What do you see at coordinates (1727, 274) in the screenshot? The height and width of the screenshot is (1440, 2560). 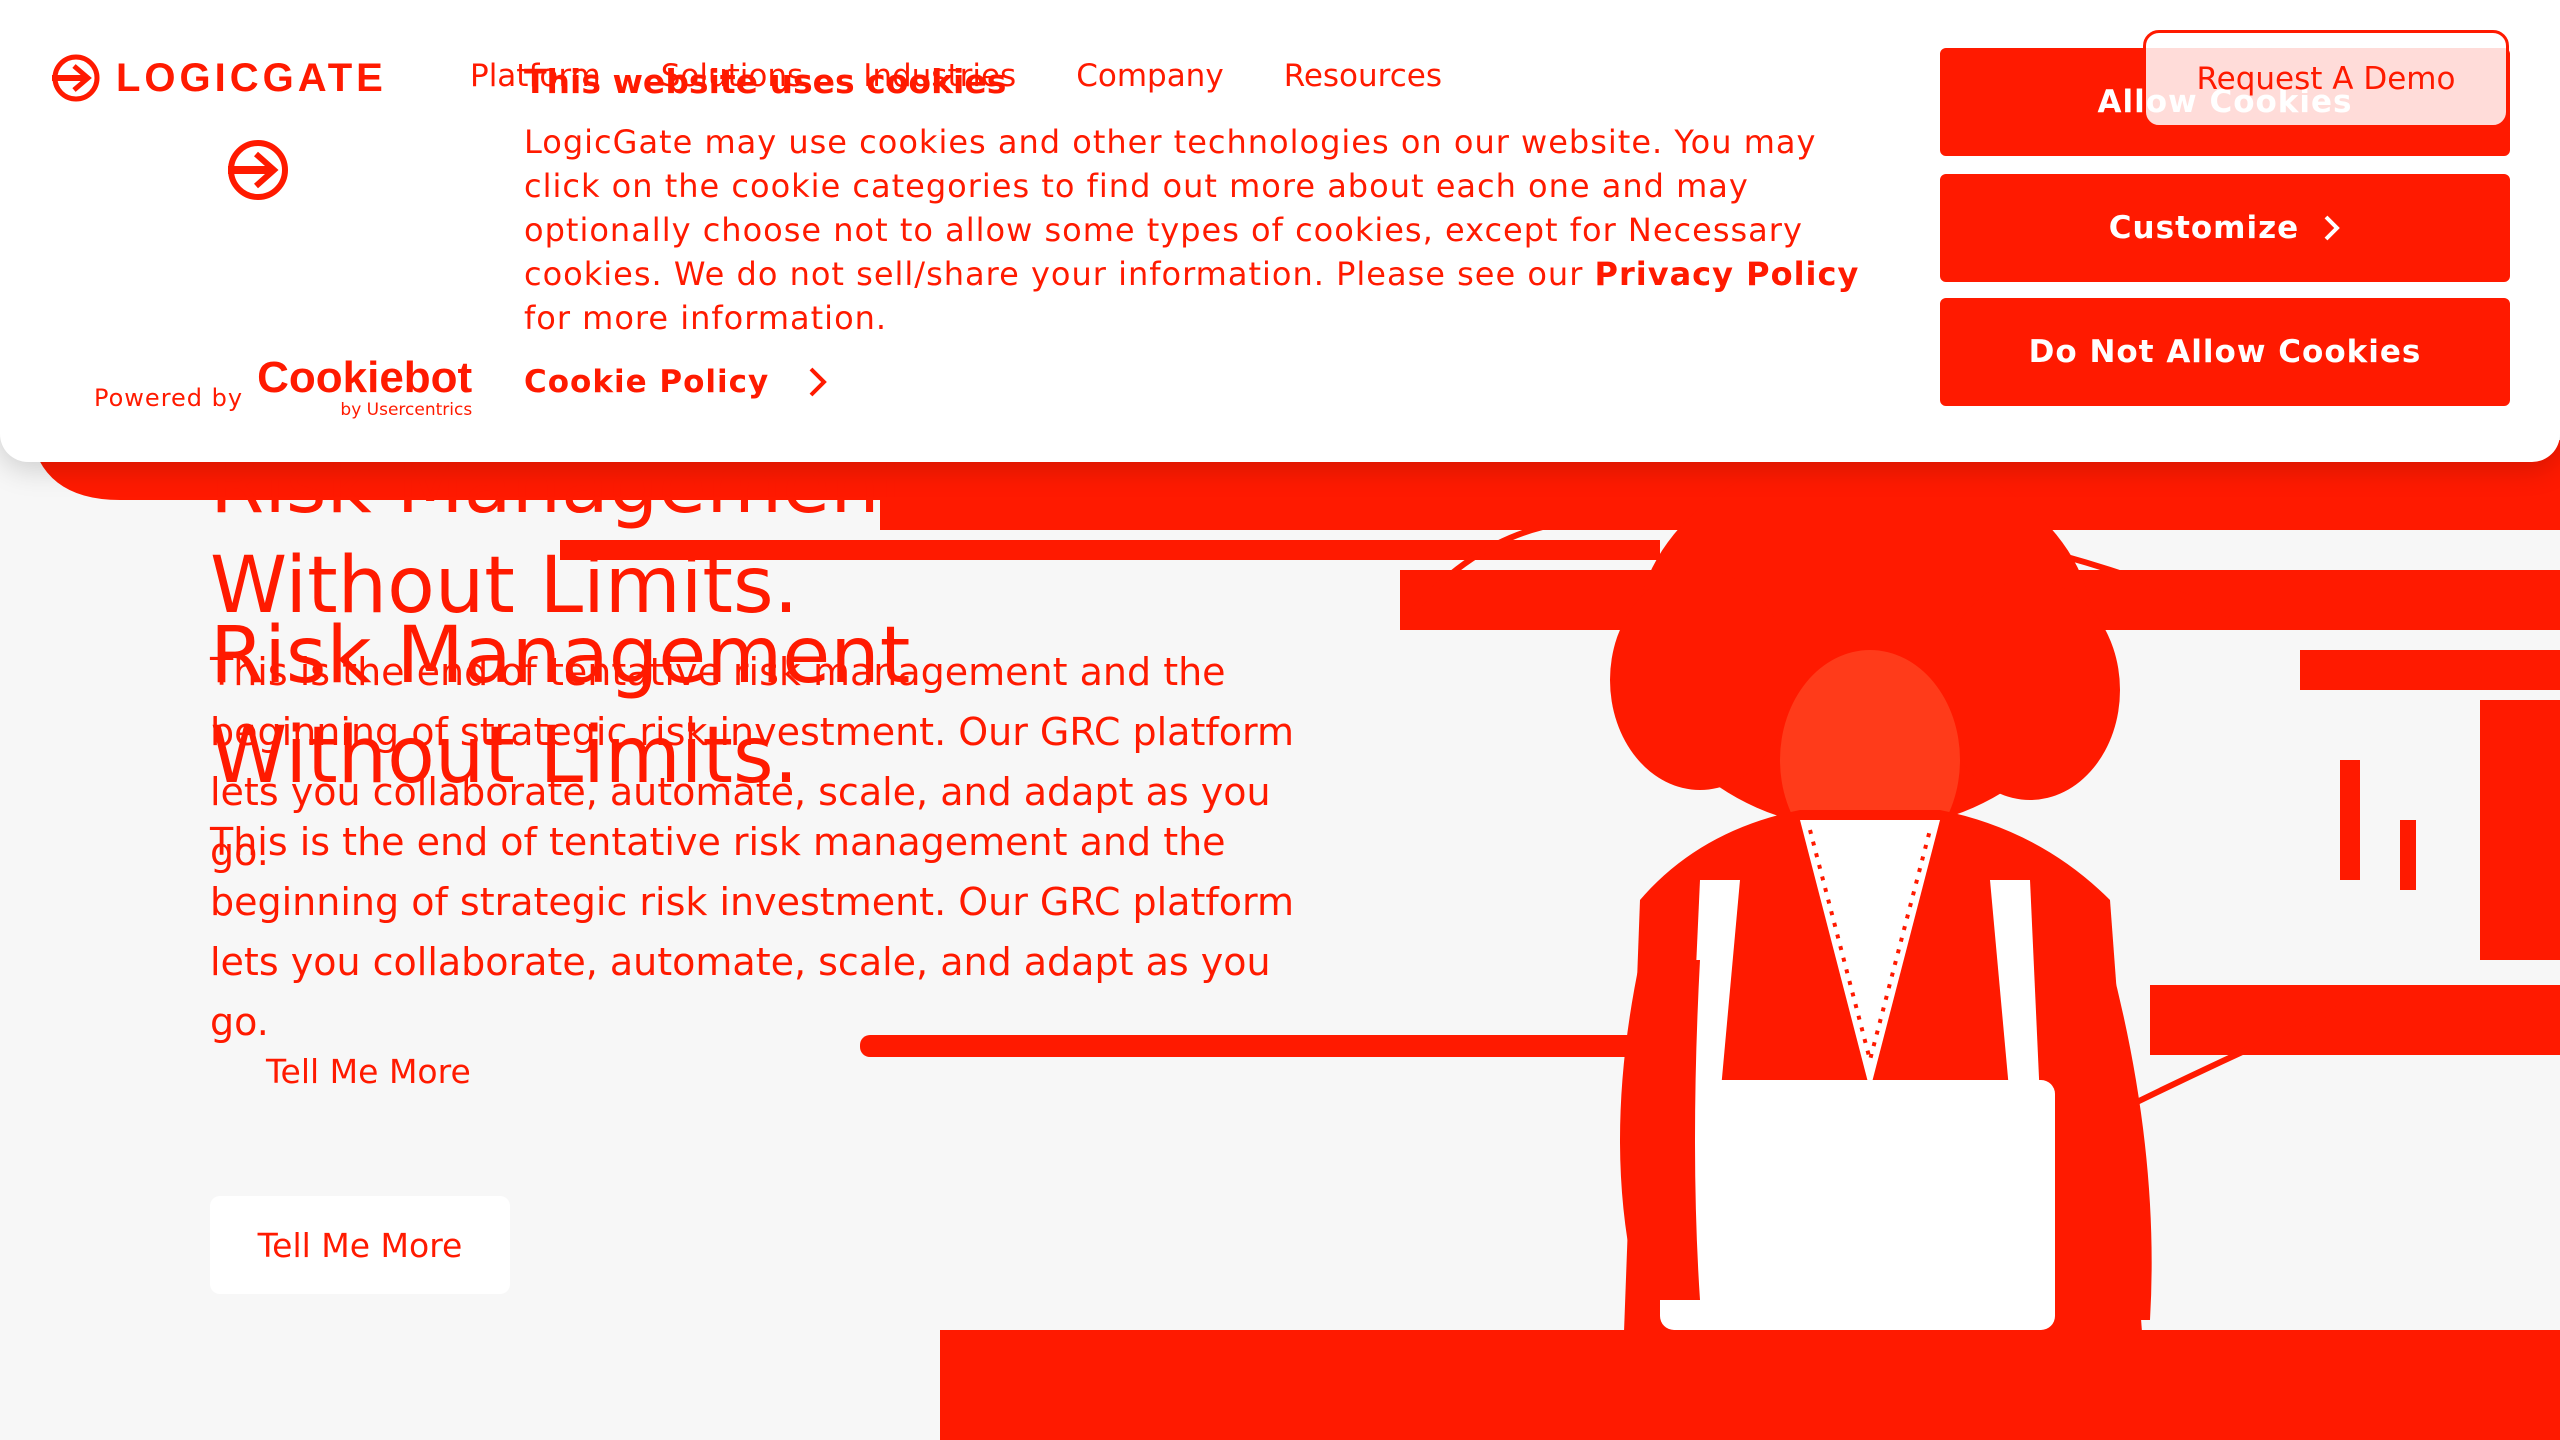 I see `privacy-policy-link: Privacy Policy` at bounding box center [1727, 274].